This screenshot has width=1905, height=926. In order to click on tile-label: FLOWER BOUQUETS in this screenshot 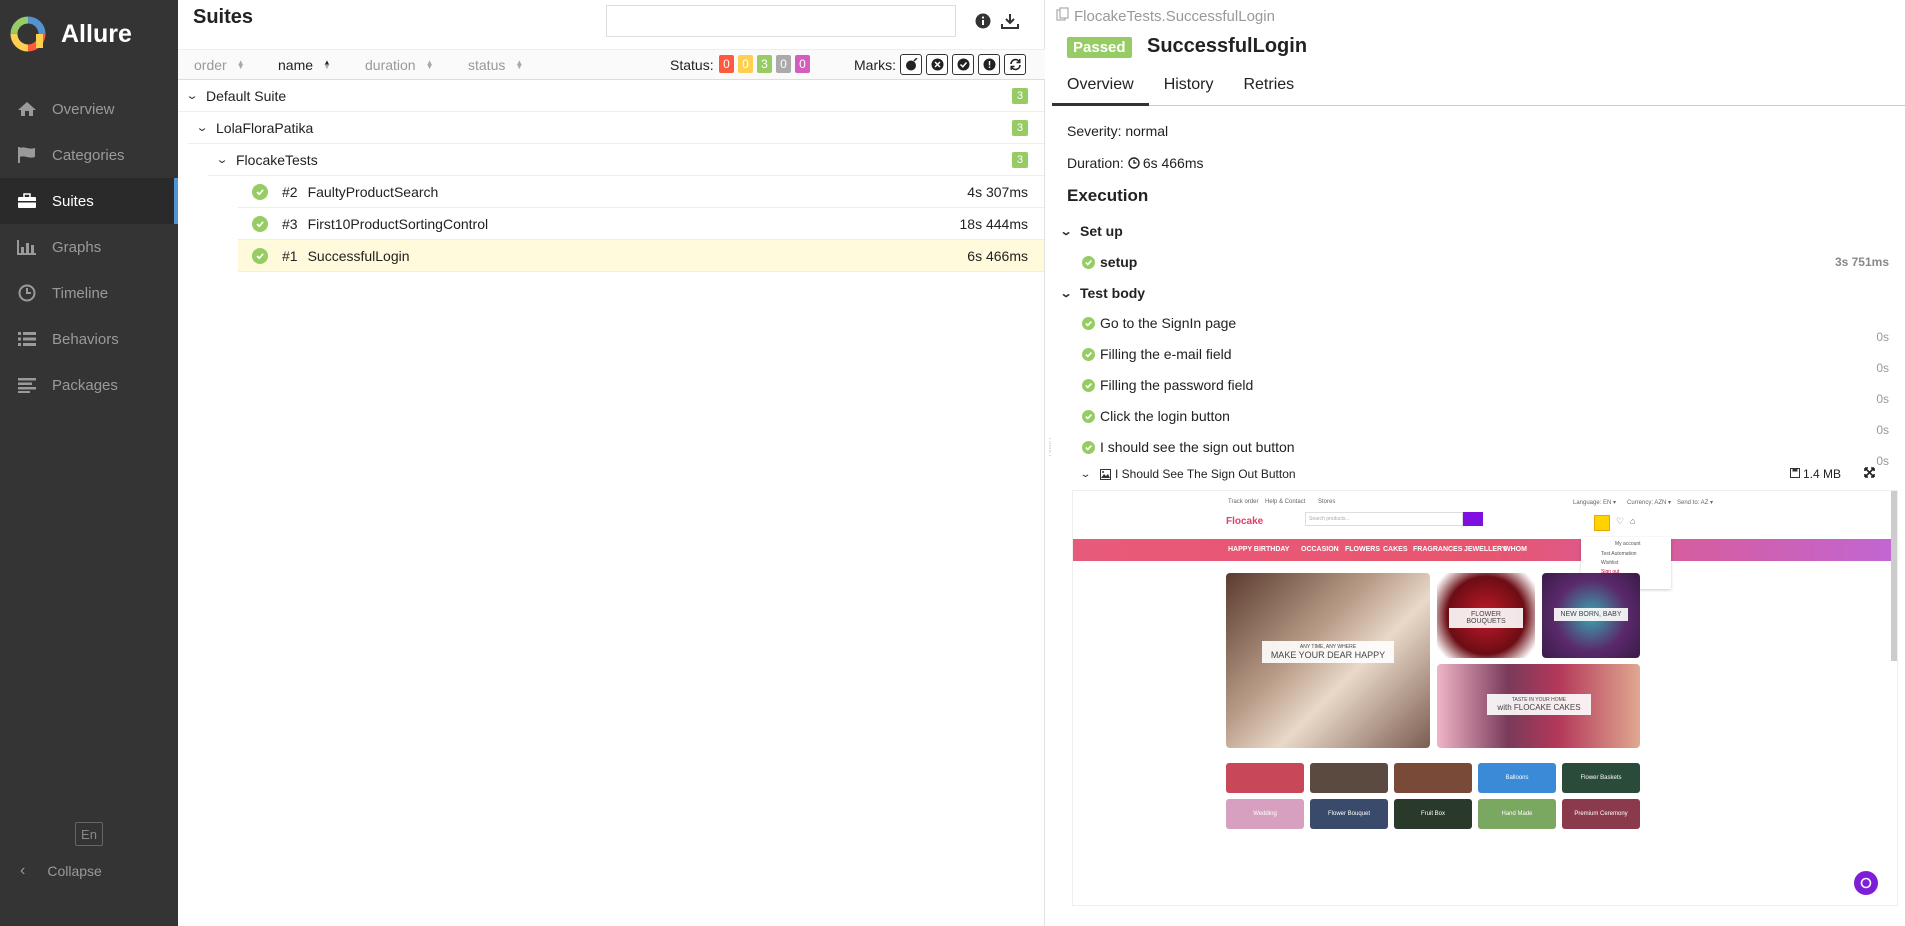, I will do `click(1486, 618)`.